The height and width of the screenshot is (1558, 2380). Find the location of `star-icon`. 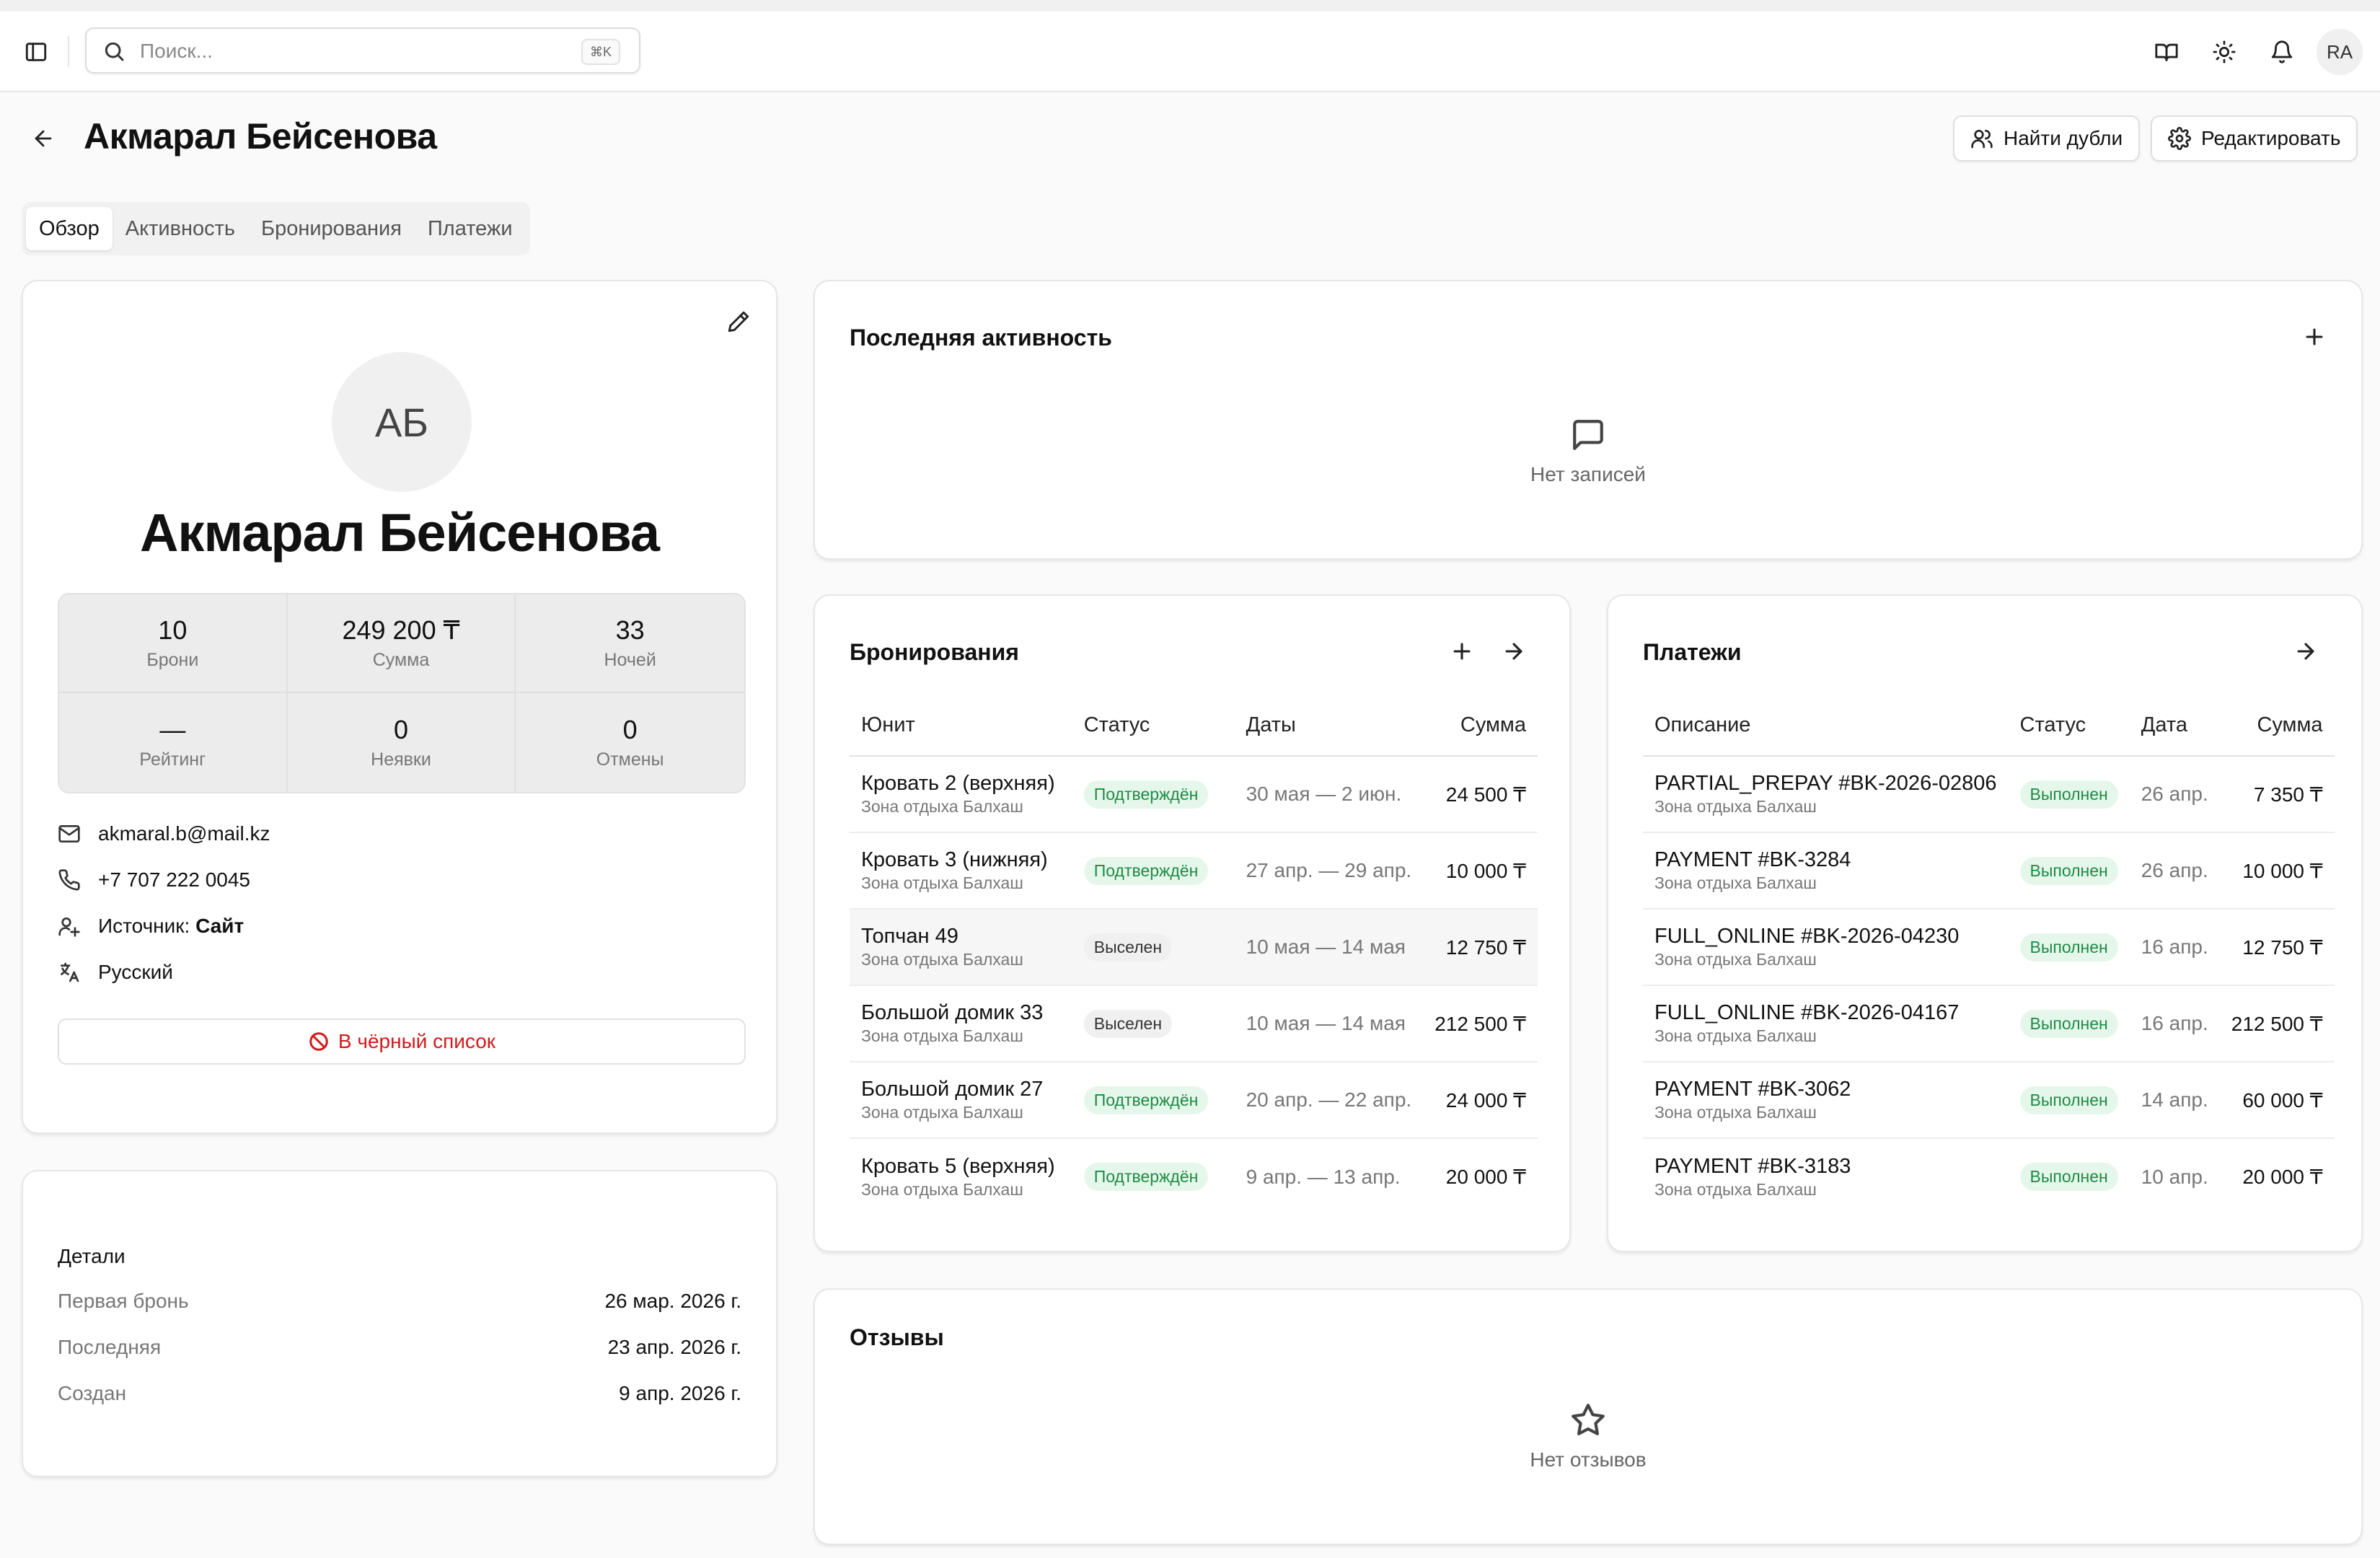

star-icon is located at coordinates (1588, 1420).